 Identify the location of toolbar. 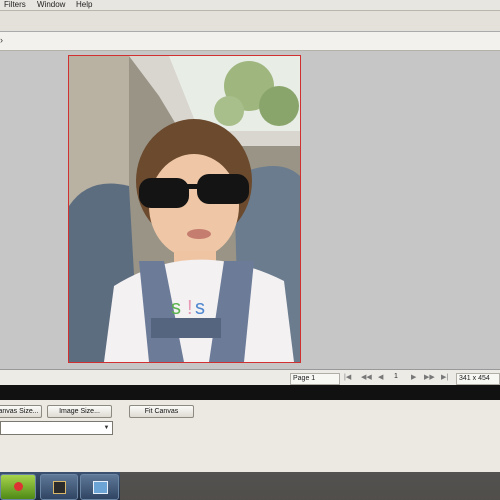
(250, 21).